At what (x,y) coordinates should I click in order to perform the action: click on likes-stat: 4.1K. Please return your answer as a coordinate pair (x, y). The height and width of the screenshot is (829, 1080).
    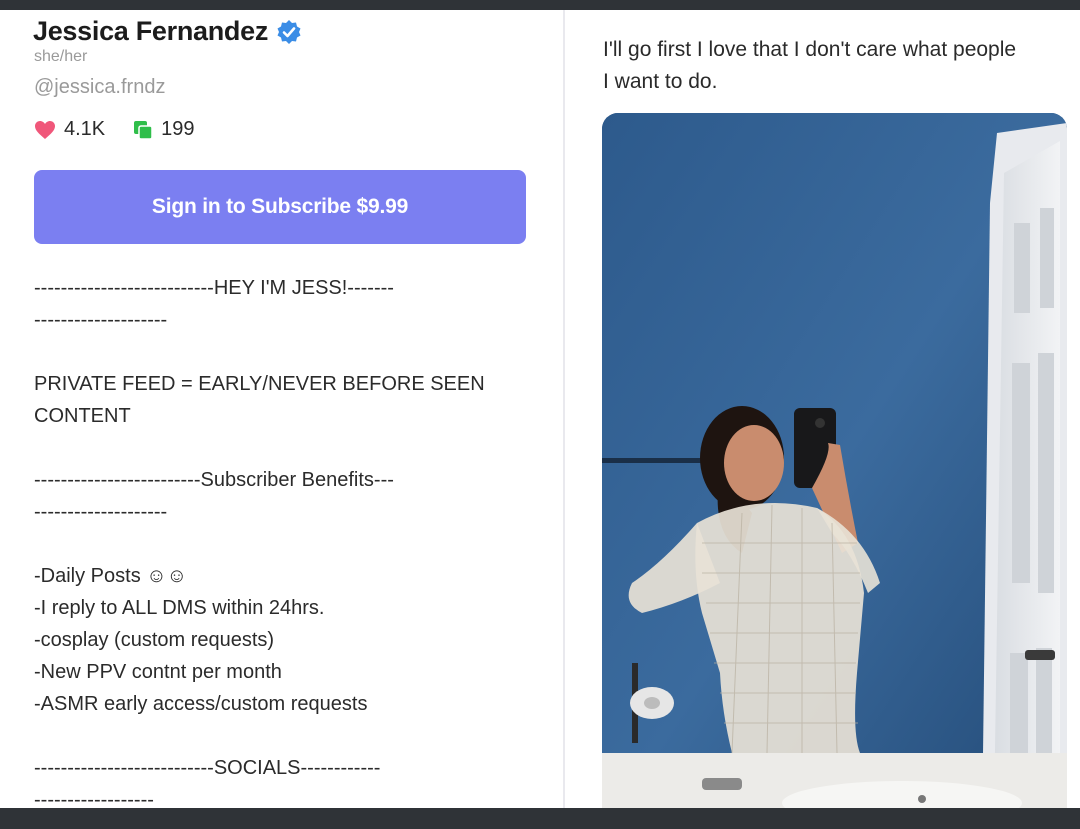
    Looking at the image, I should click on (69, 129).